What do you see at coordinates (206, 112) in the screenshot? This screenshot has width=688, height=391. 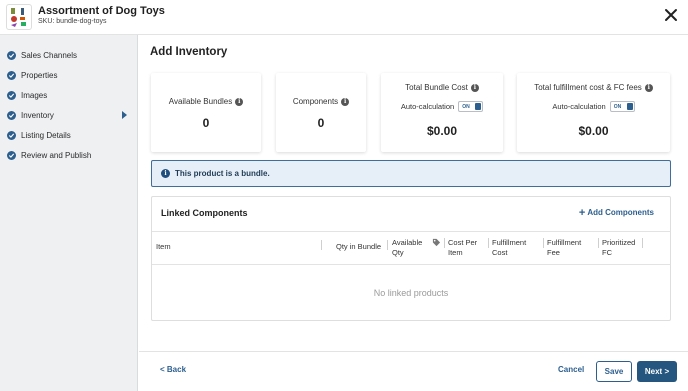 I see `available-bundles-card: Available Bundles i 0` at bounding box center [206, 112].